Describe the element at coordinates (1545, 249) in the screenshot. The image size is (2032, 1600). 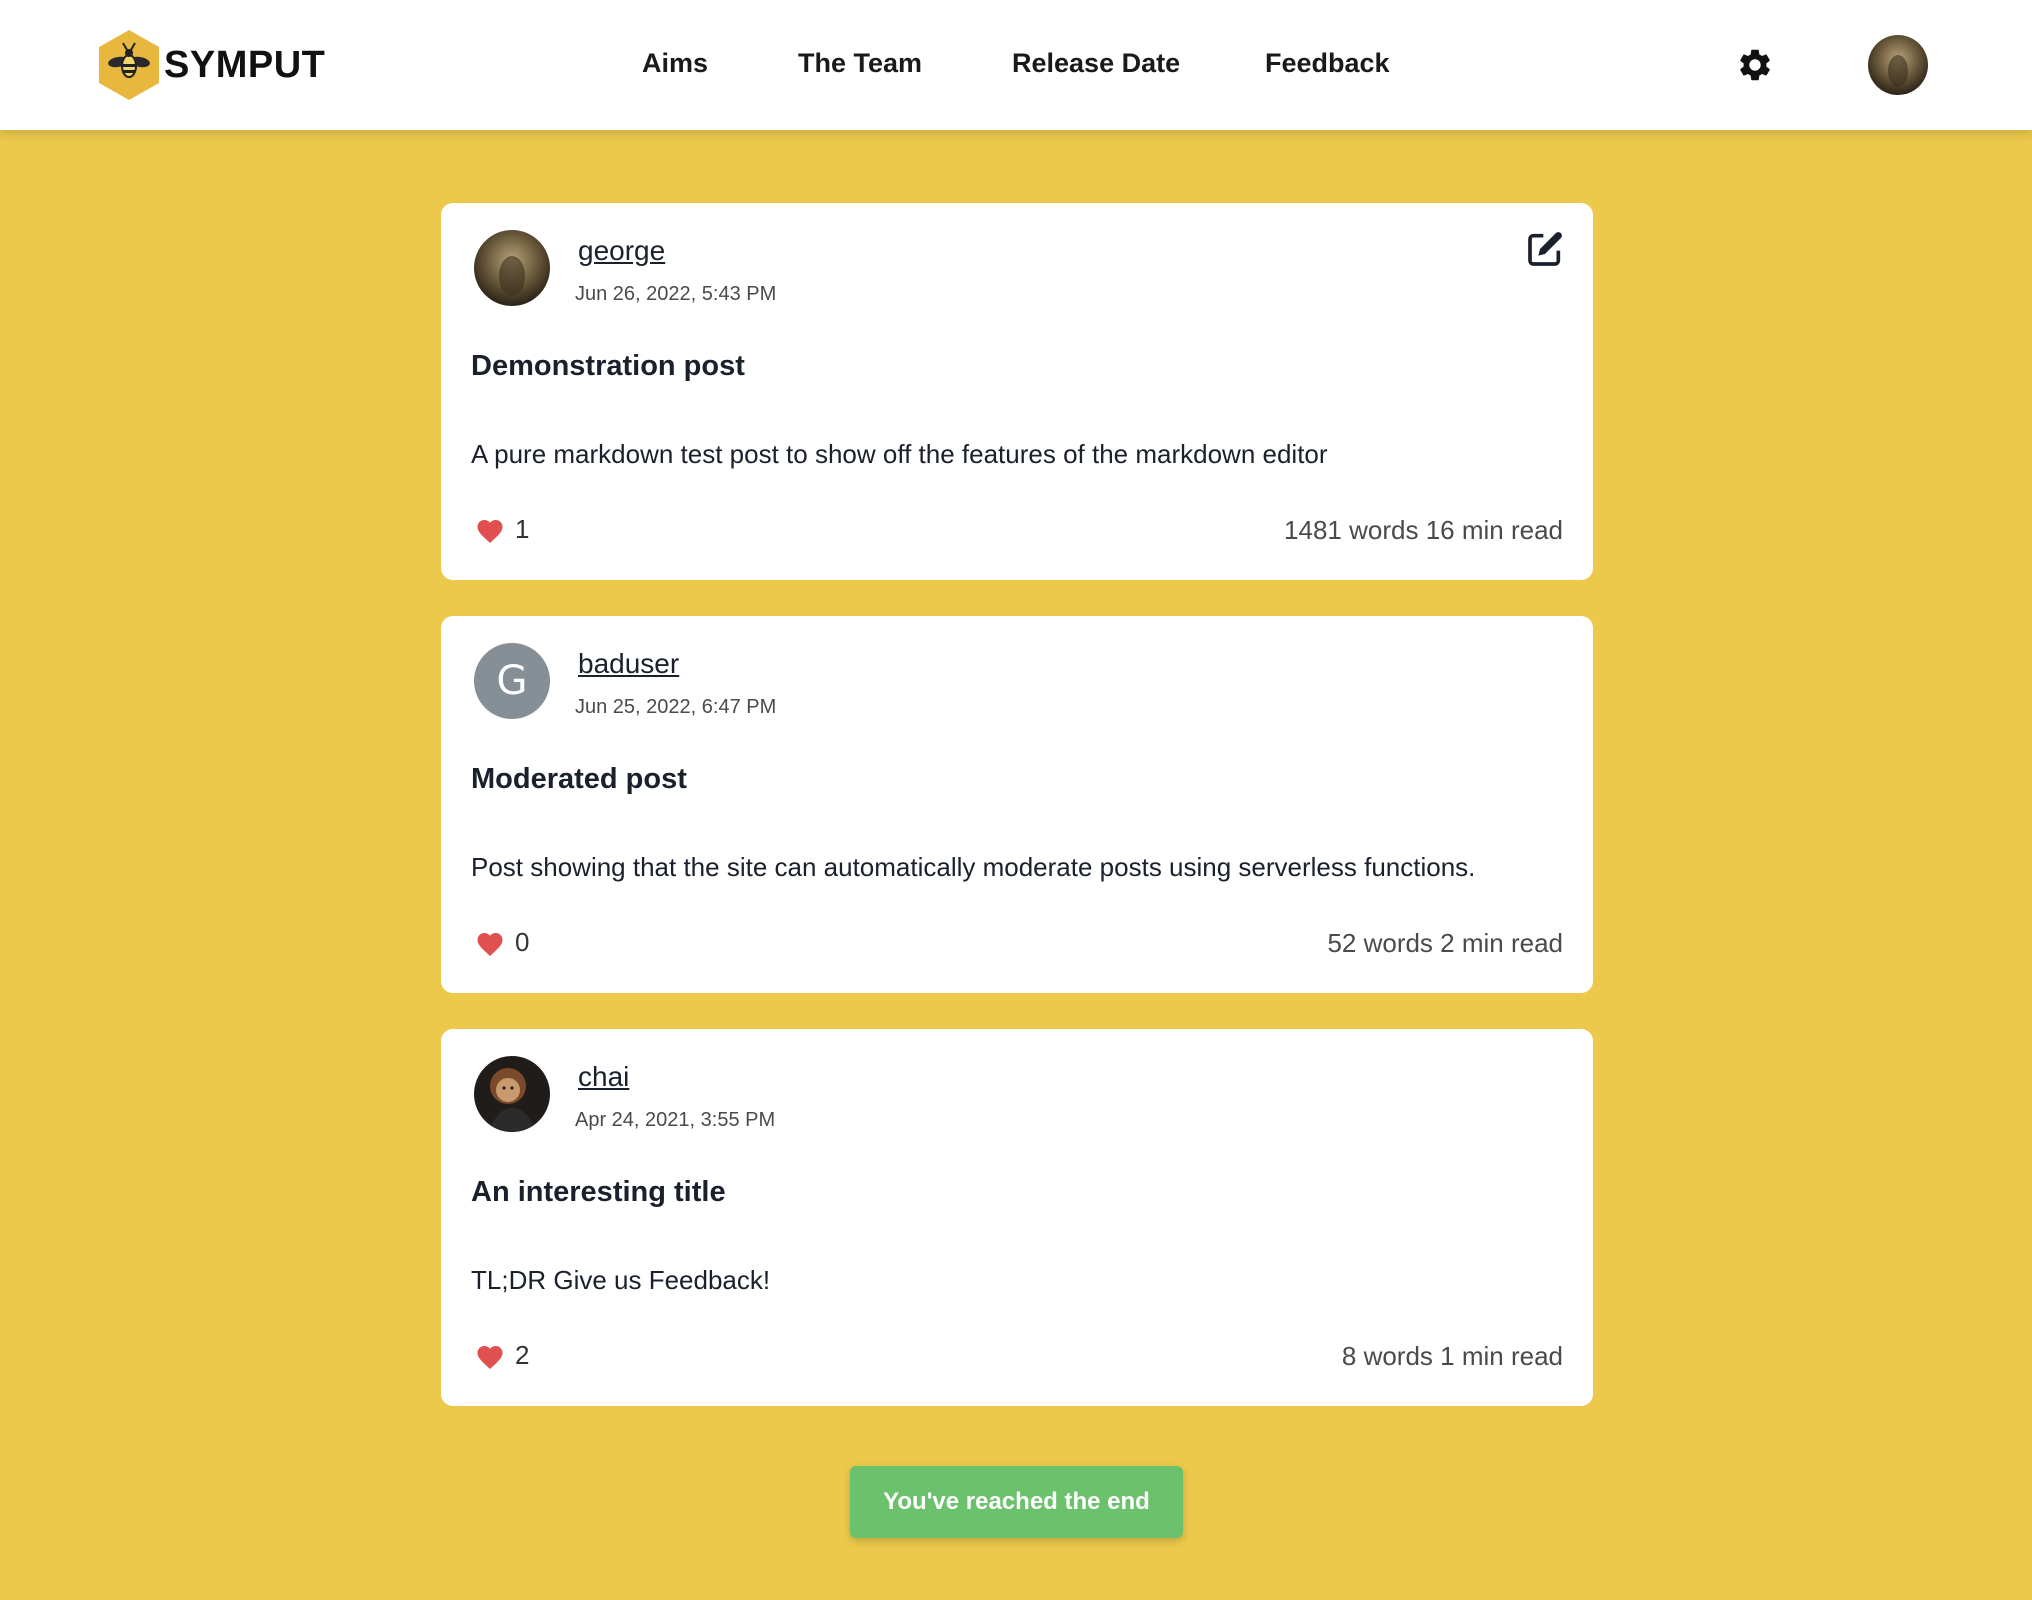
I see `edit-icon` at that location.